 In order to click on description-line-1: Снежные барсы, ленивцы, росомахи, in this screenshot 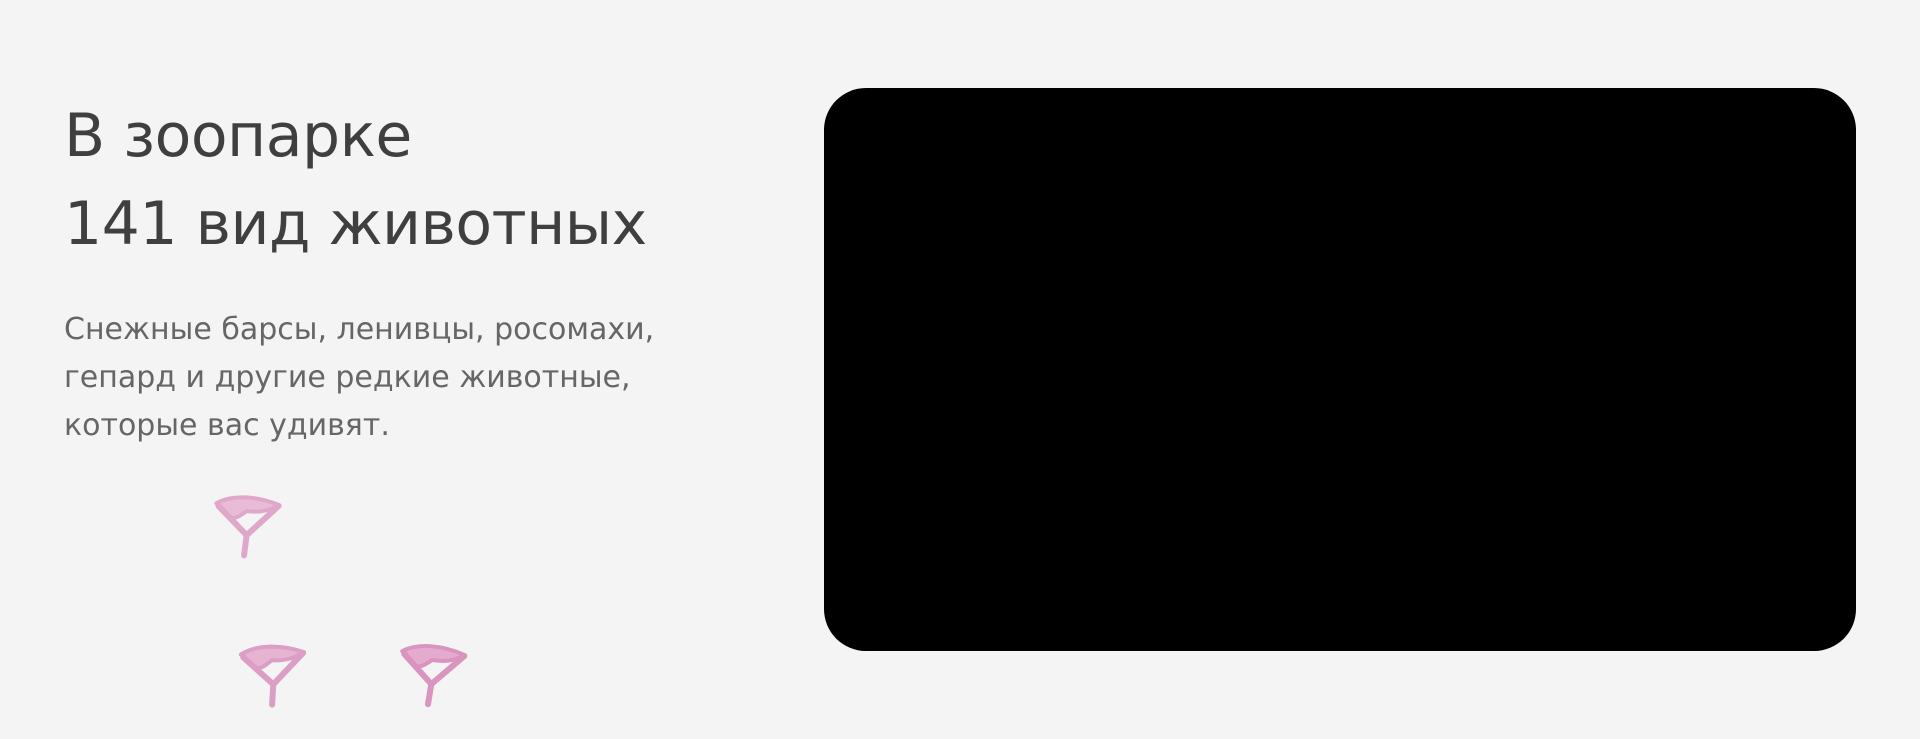, I will do `click(359, 329)`.